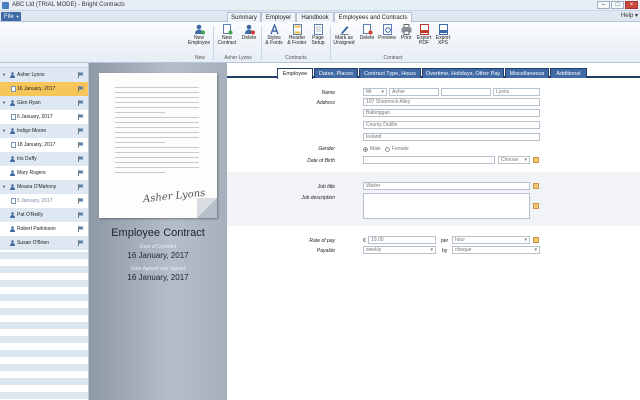 The width and height of the screenshot is (640, 400). What do you see at coordinates (514, 160) in the screenshot?
I see `dob-choose-select: Choose` at bounding box center [514, 160].